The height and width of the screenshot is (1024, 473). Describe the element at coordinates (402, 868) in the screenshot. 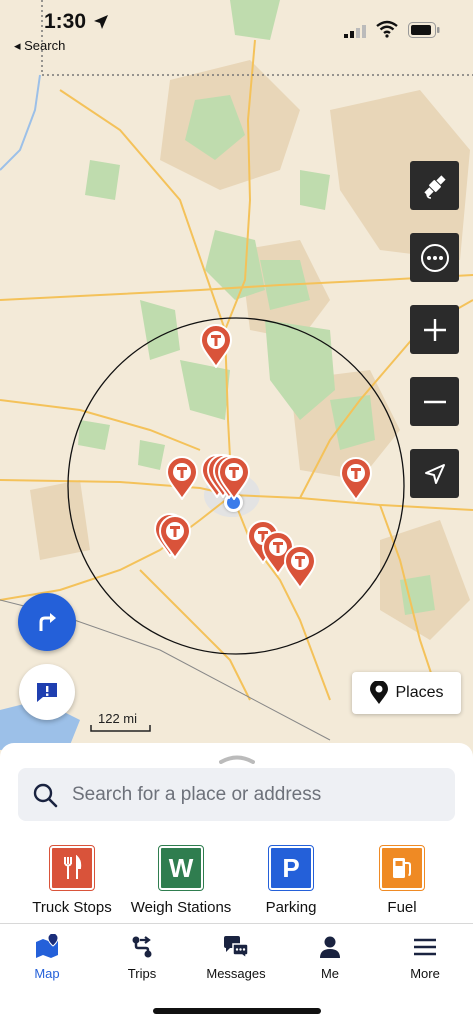

I see `fuel-pump-icon` at that location.